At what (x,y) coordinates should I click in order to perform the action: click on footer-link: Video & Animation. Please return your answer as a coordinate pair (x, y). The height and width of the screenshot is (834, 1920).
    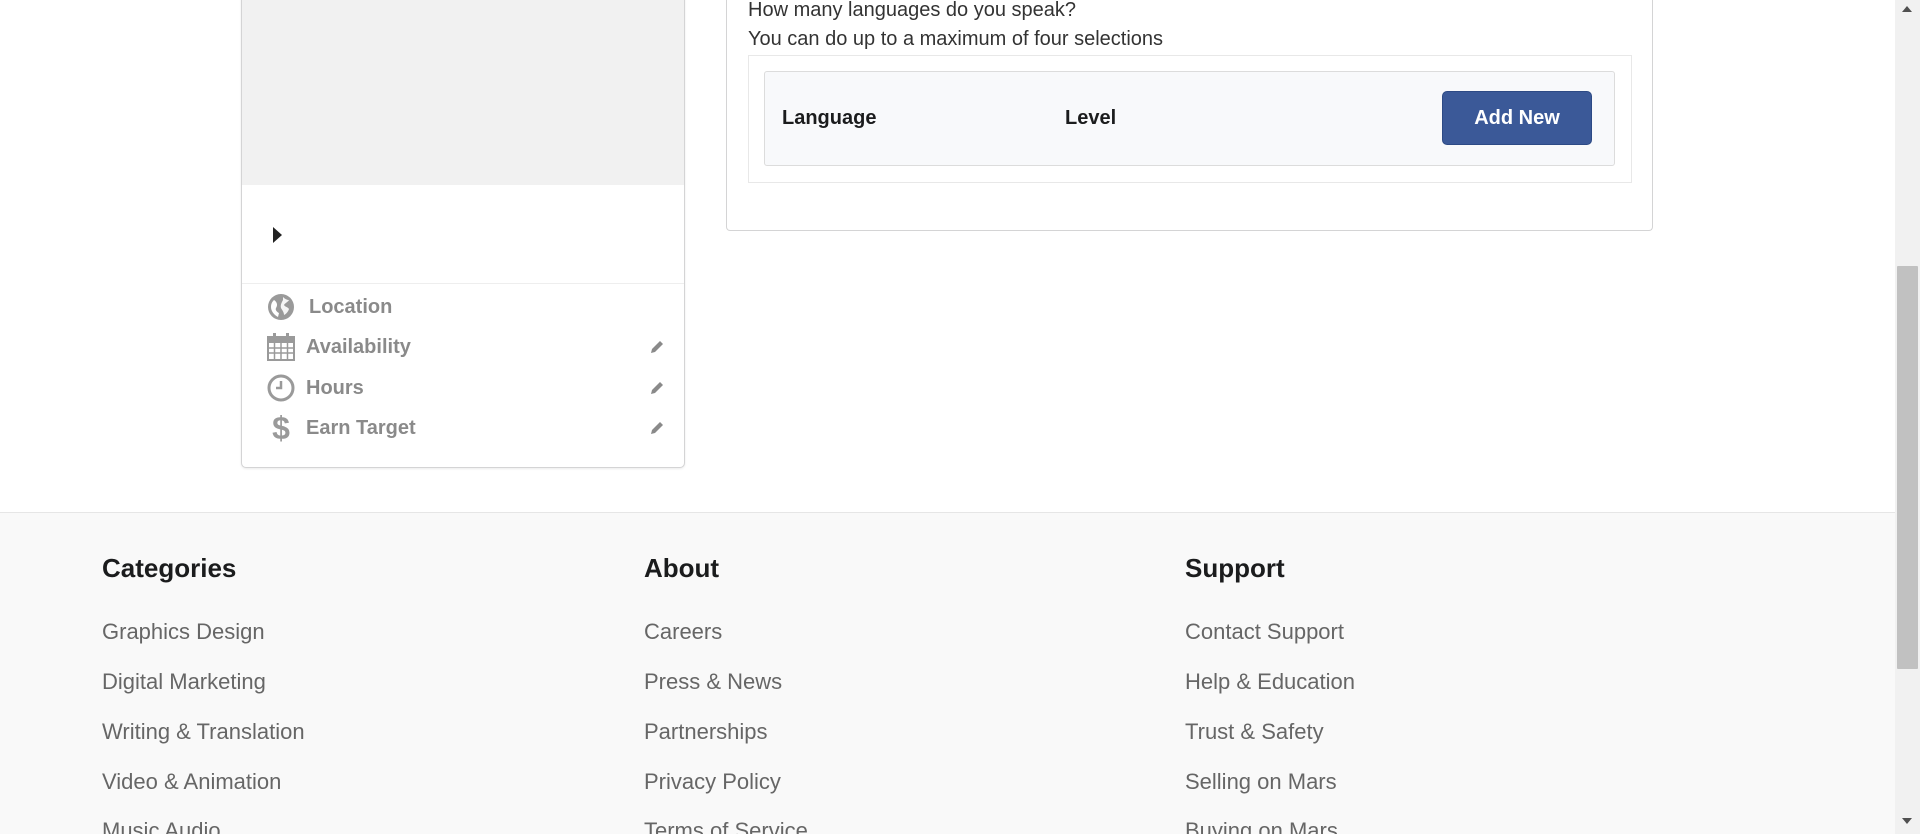
    Looking at the image, I should click on (191, 782).